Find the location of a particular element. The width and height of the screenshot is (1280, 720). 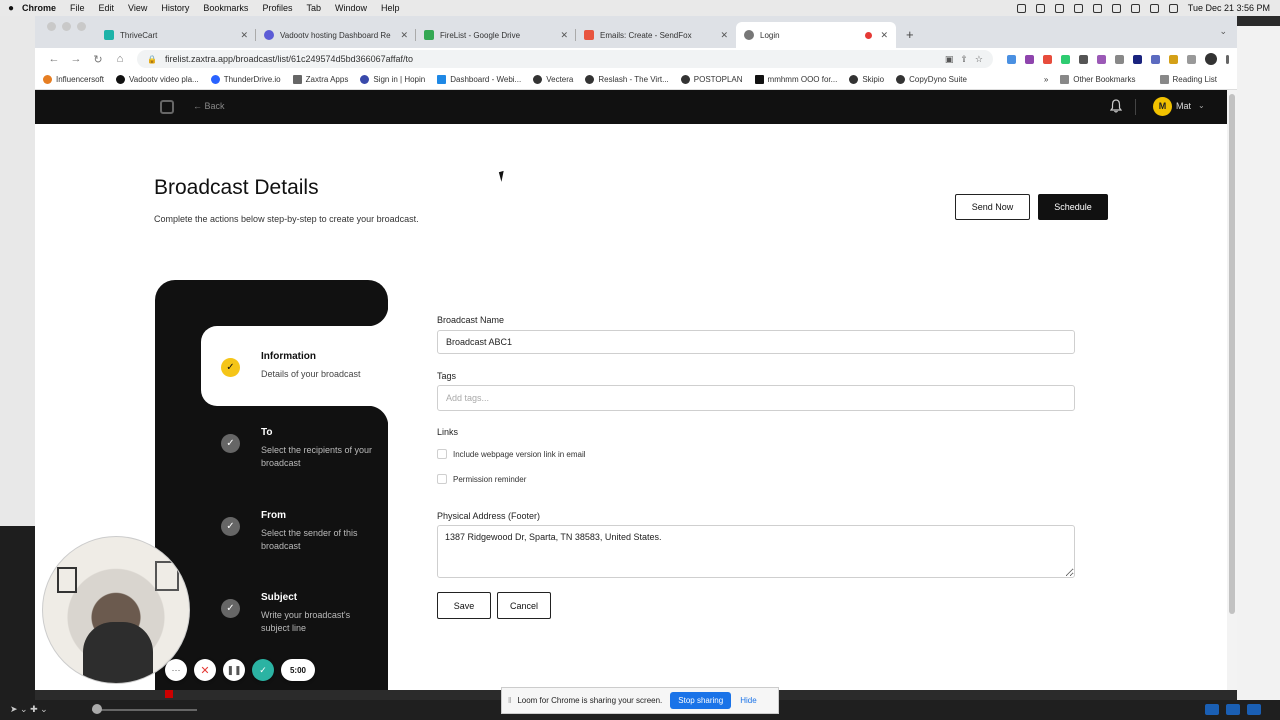

menu-window: Window is located at coordinates (351, 8).